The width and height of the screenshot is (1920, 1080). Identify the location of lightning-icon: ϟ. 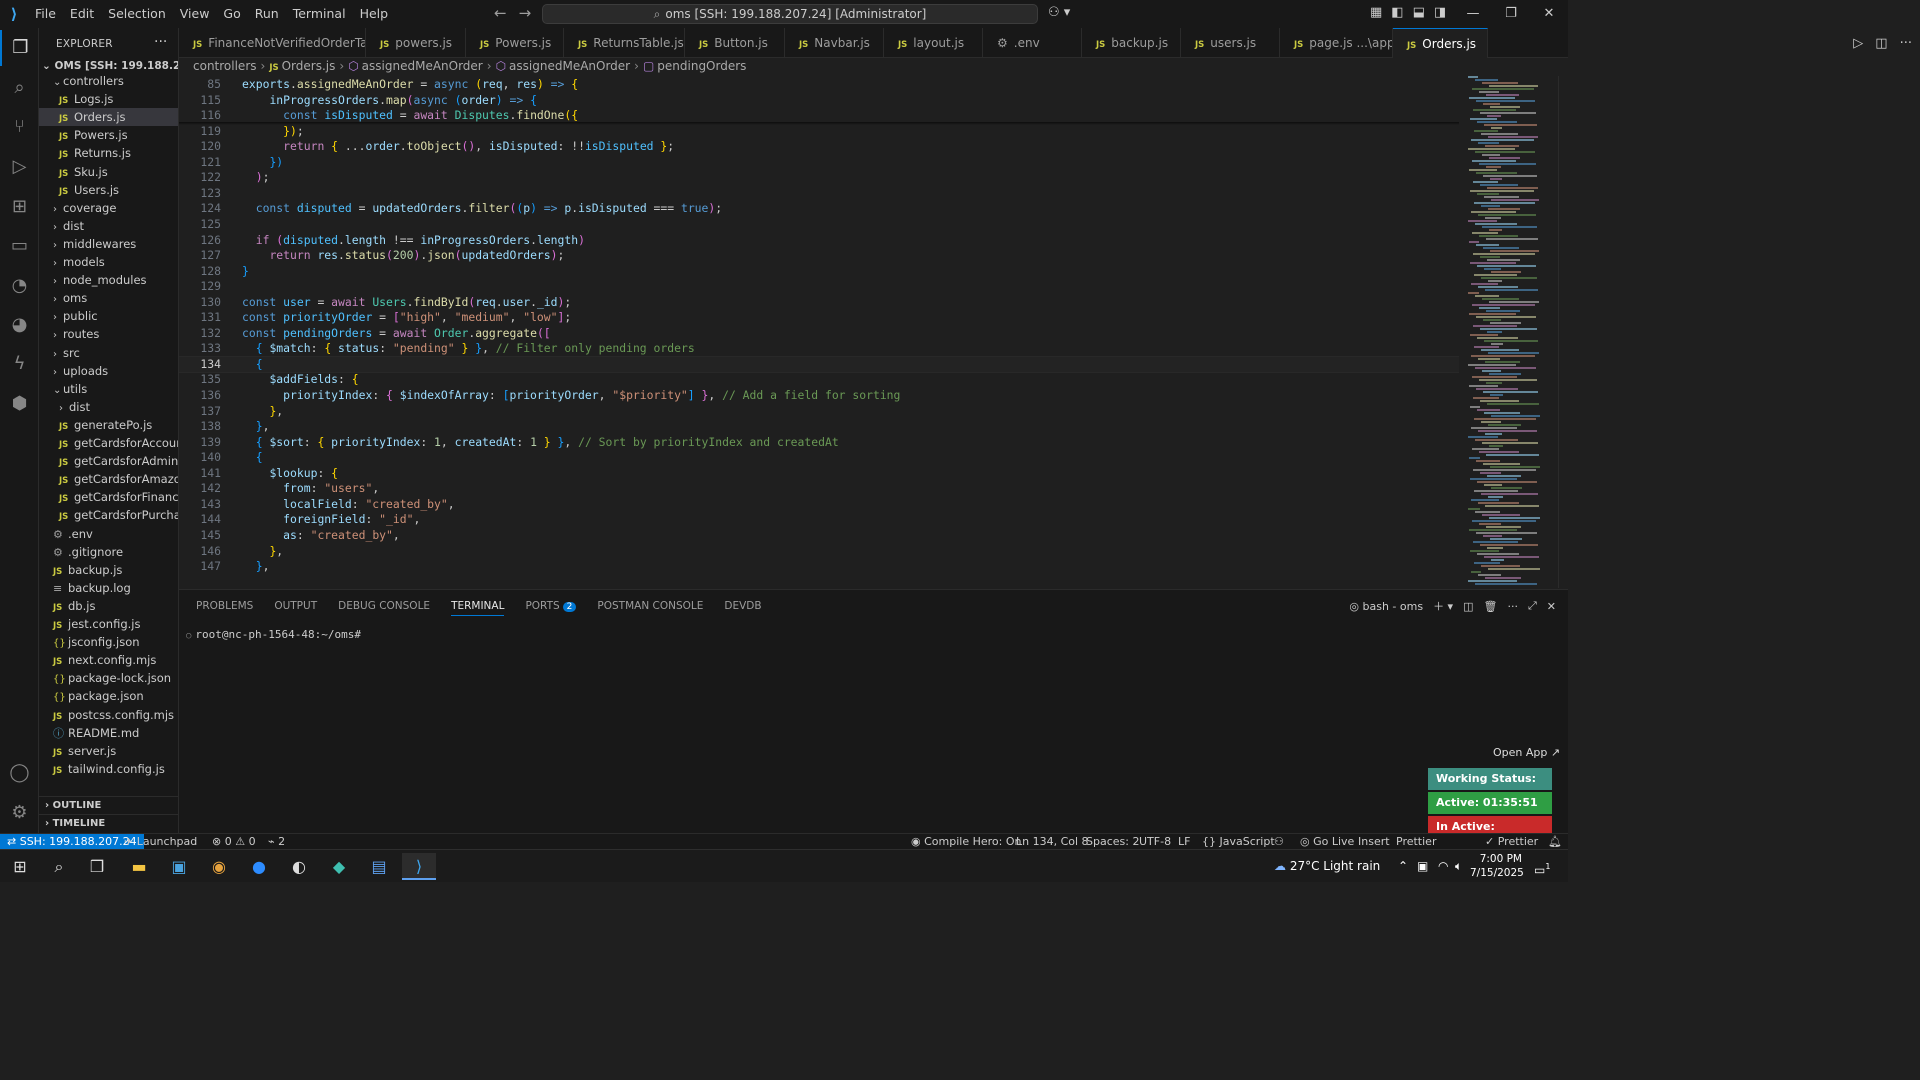
(19, 364).